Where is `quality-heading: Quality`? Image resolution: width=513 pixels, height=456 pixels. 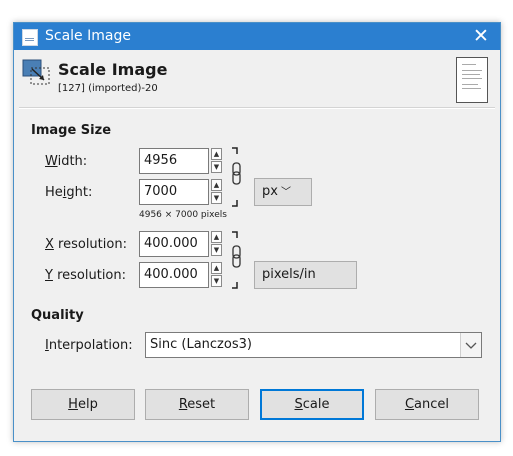
quality-heading: Quality is located at coordinates (57, 315).